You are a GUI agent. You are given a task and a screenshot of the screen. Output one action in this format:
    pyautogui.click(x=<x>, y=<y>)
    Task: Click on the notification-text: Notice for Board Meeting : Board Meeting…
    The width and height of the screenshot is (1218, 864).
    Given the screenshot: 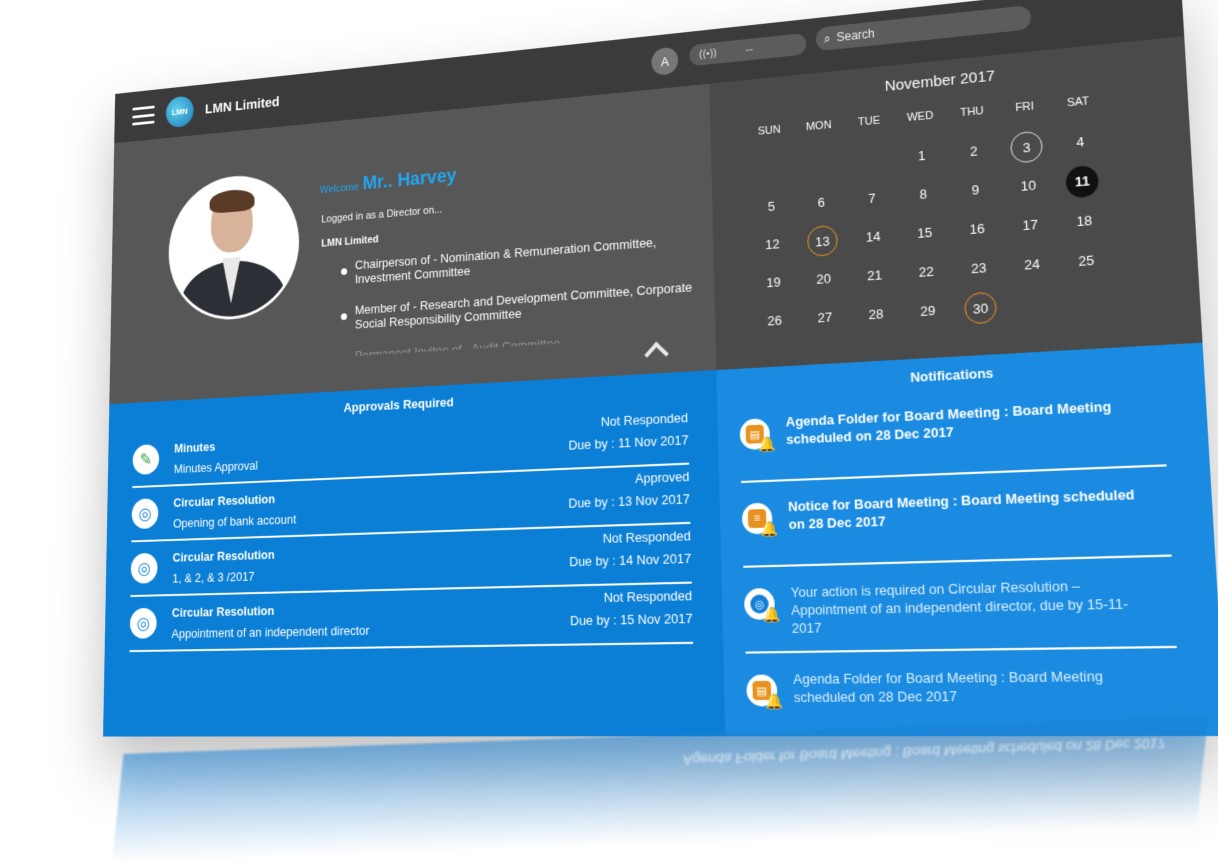 What is the action you would take?
    pyautogui.click(x=971, y=509)
    